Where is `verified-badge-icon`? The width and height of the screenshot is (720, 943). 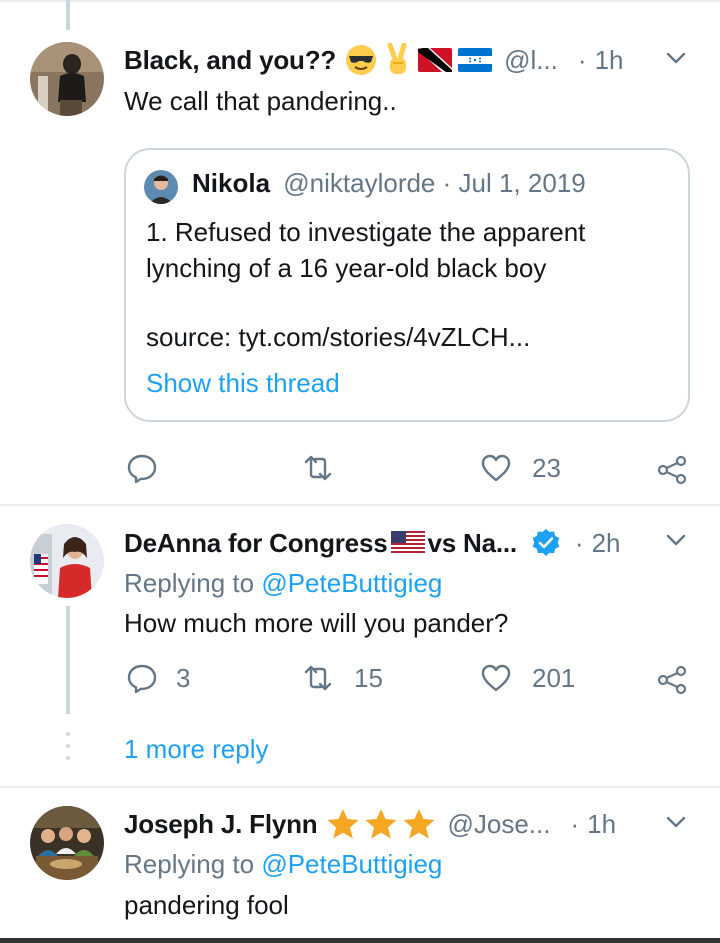
verified-badge-icon is located at coordinates (546, 543).